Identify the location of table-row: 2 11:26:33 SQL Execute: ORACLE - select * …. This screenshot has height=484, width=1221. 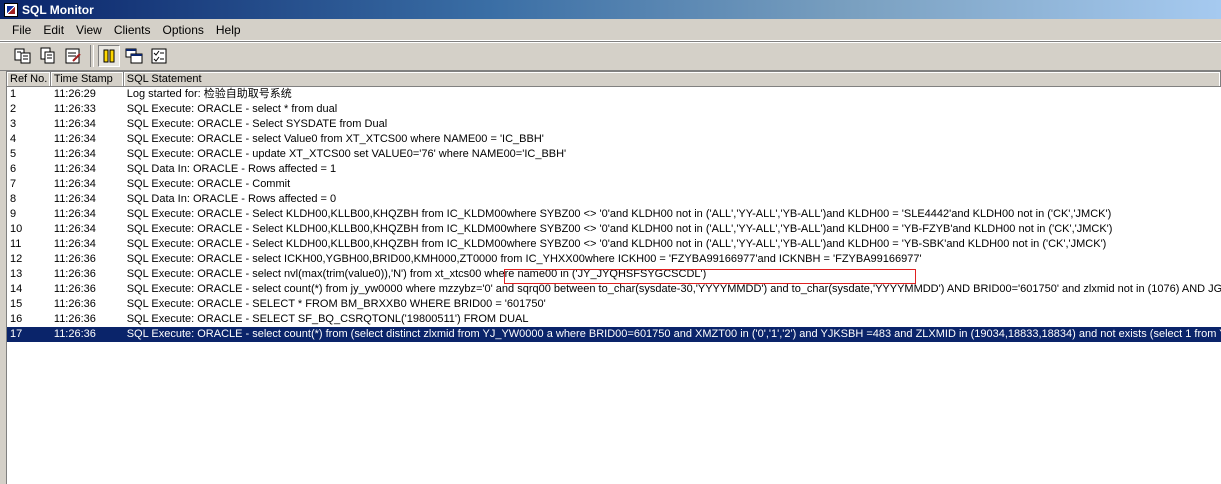
(614, 109).